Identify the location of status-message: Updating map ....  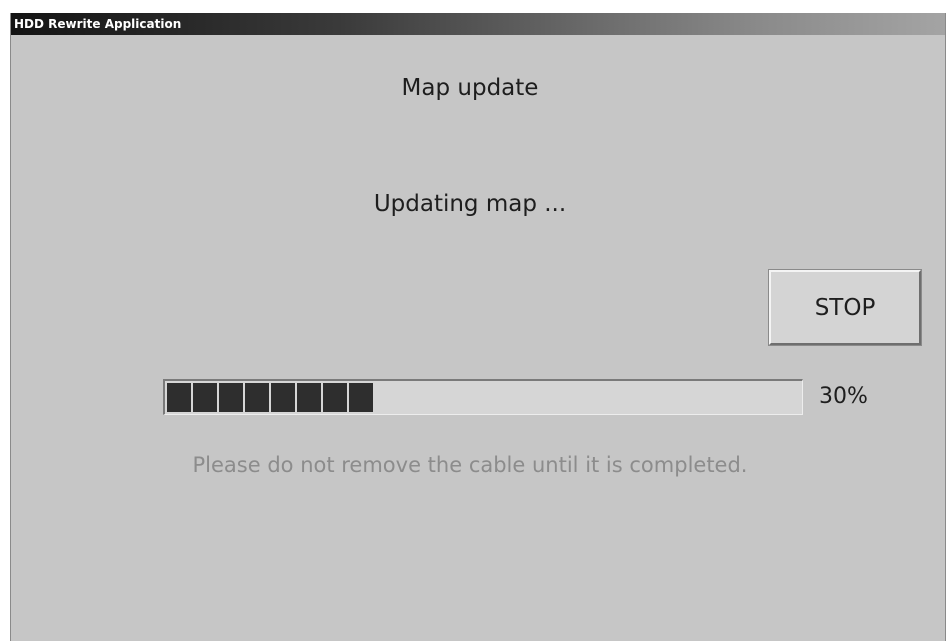
(470, 204).